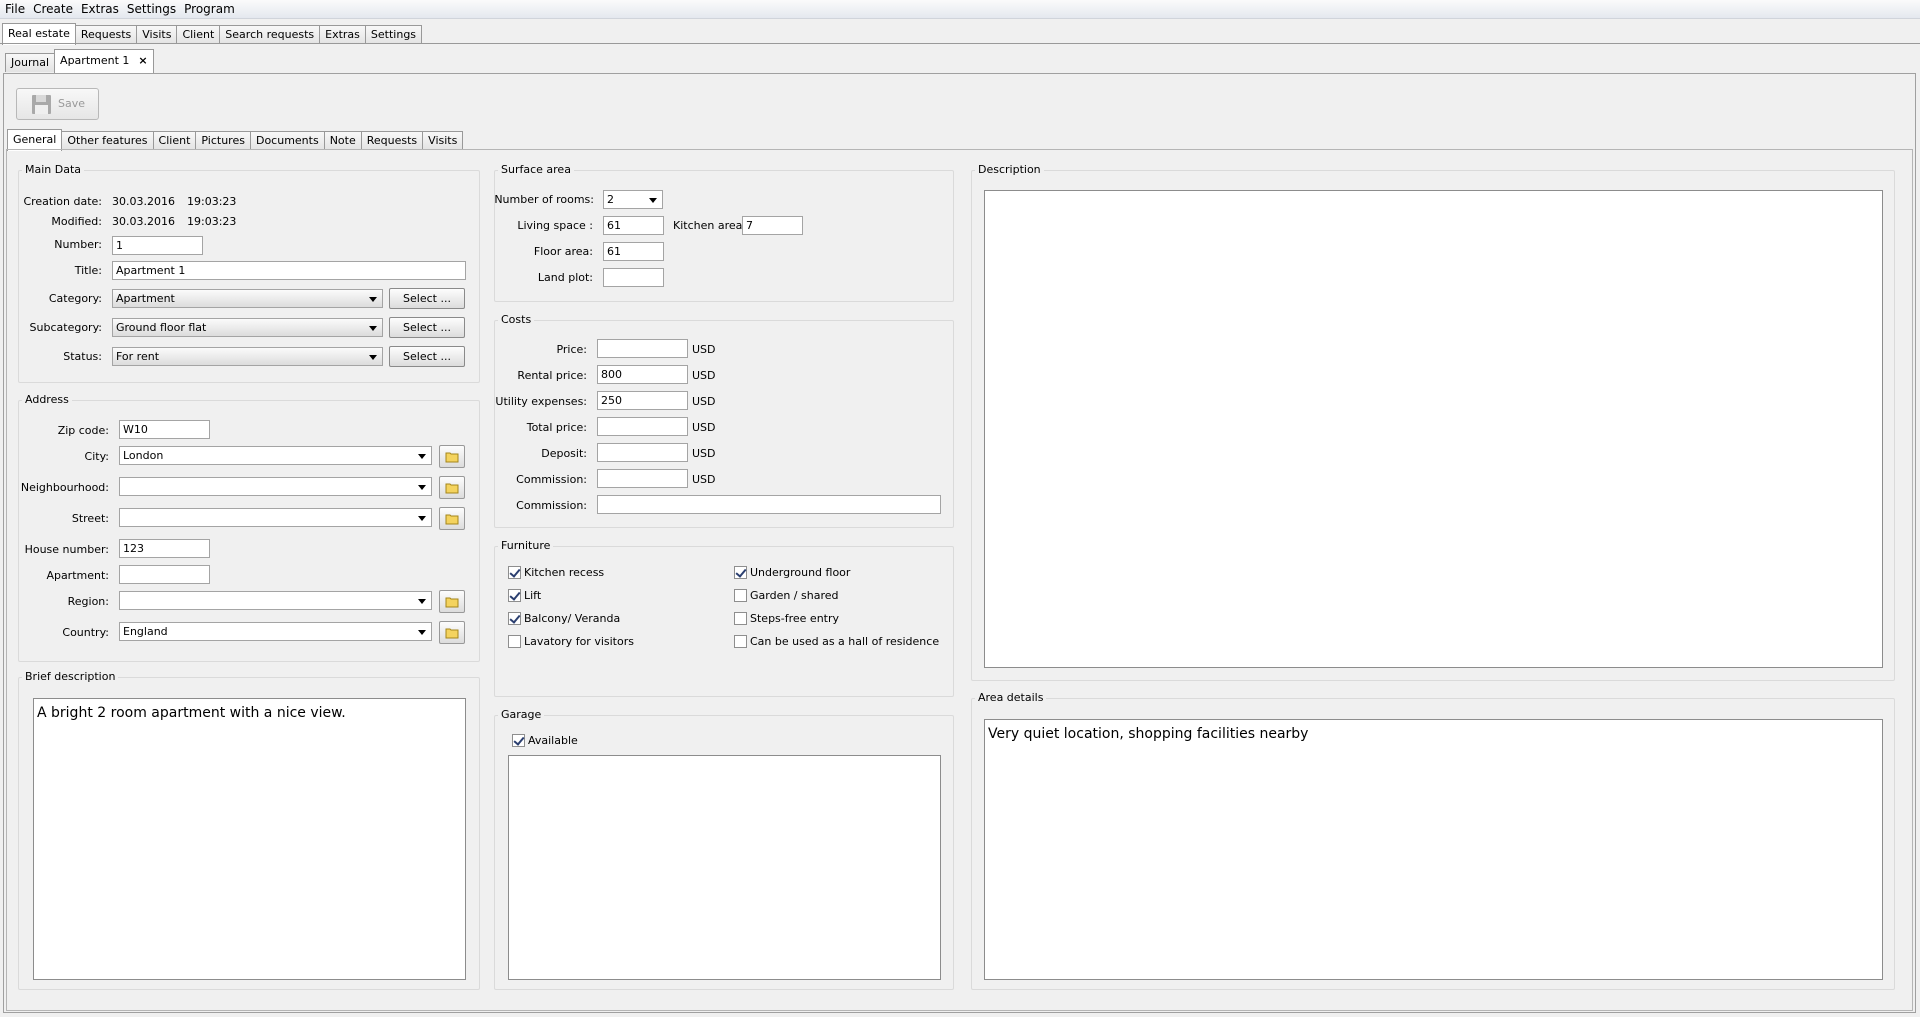 The width and height of the screenshot is (1920, 1017). Describe the element at coordinates (1011, 697) in the screenshot. I see `area-details-title: Area details` at that location.